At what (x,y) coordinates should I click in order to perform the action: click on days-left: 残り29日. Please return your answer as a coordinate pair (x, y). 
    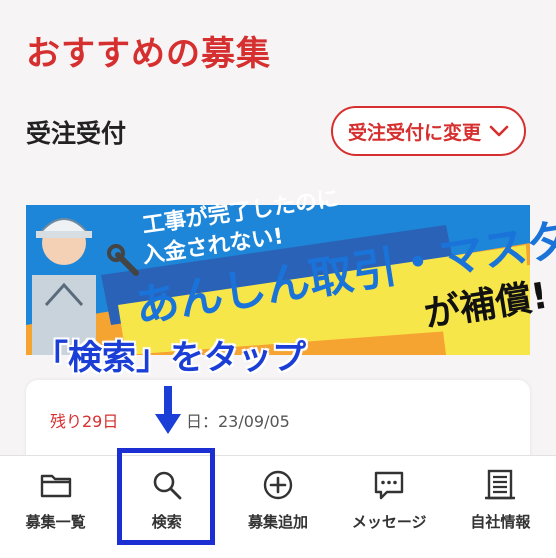
    Looking at the image, I should click on (84, 421).